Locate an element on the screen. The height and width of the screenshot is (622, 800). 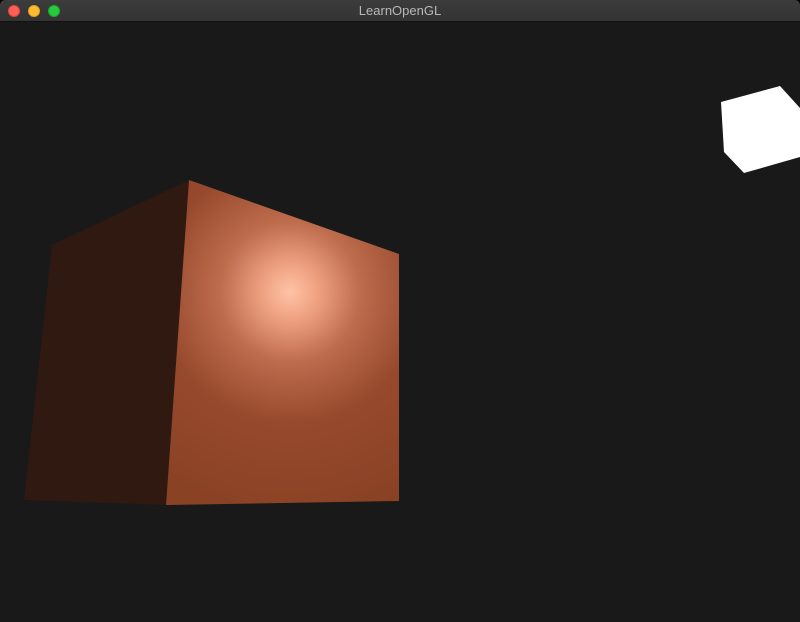
title-bar: LearnOpenGL is located at coordinates (400, 11).